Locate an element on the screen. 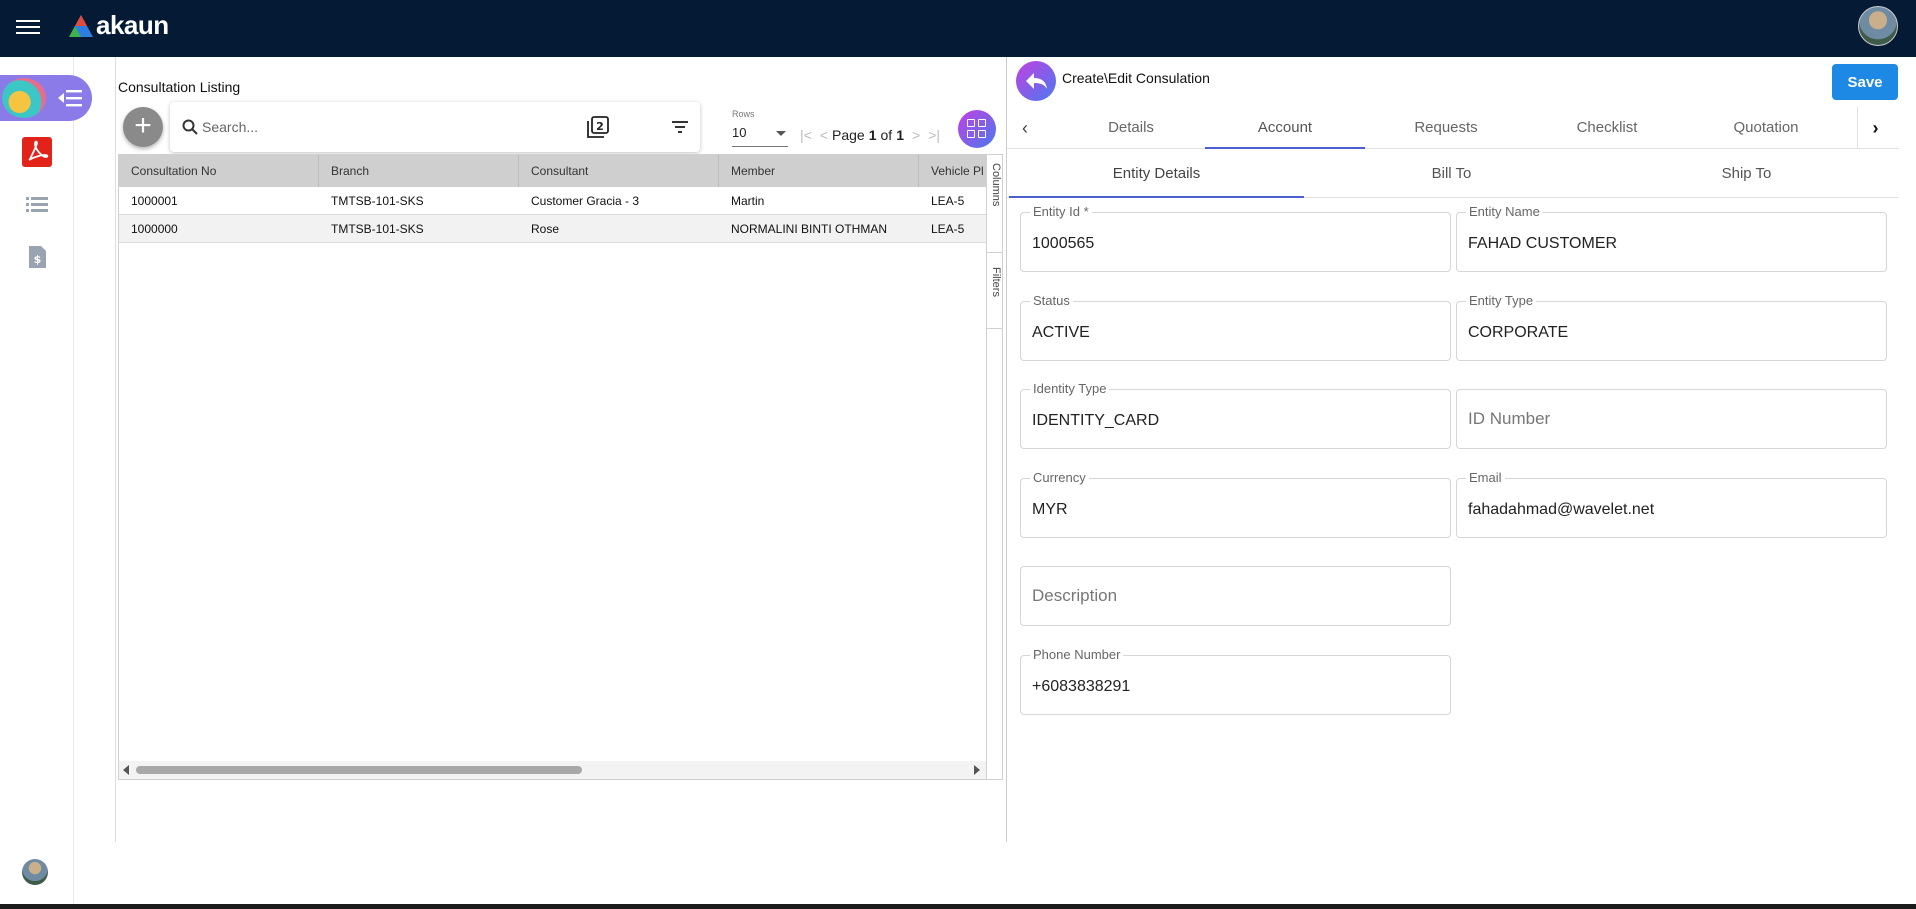  save-button: Save is located at coordinates (1865, 82).